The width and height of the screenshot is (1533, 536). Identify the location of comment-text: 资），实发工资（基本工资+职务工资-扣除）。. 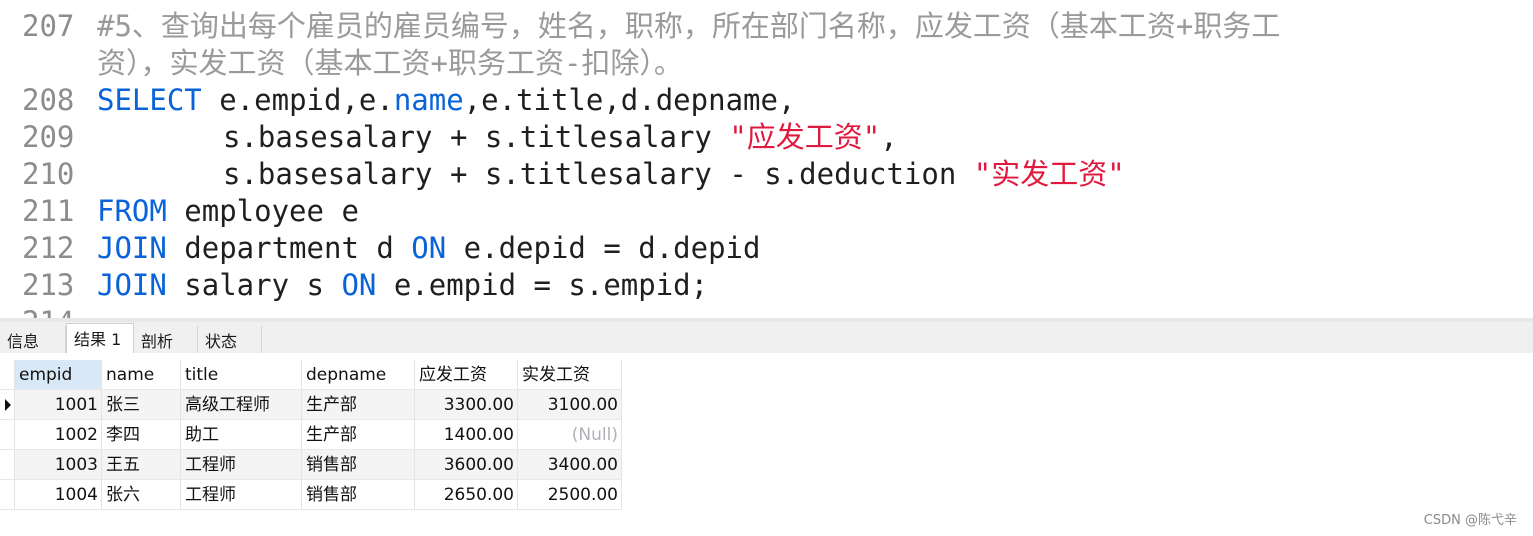
(390, 63).